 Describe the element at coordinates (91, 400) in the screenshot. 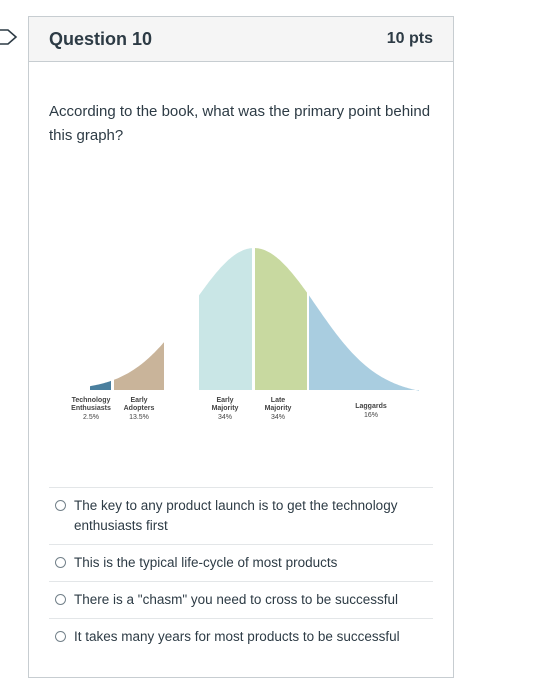

I see `segment-label: Technology` at that location.